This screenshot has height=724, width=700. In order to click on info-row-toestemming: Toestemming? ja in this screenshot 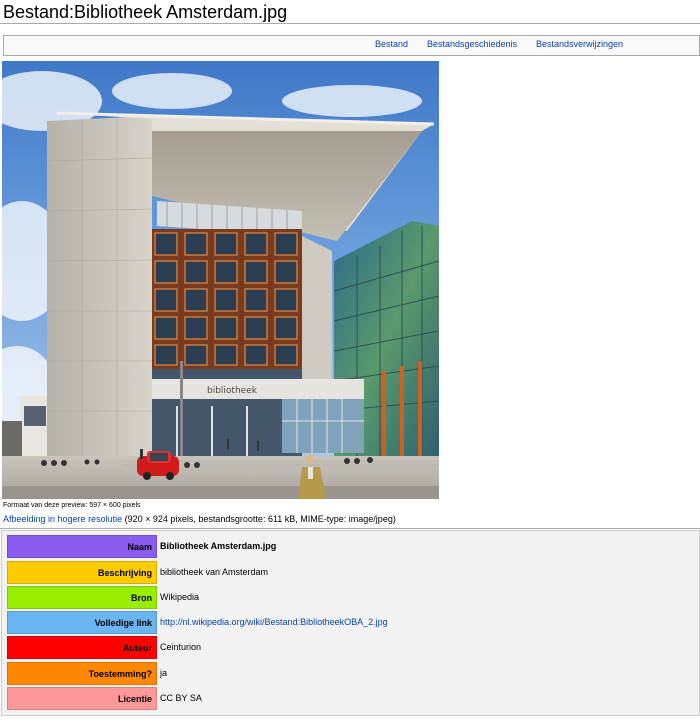, I will do `click(352, 673)`.